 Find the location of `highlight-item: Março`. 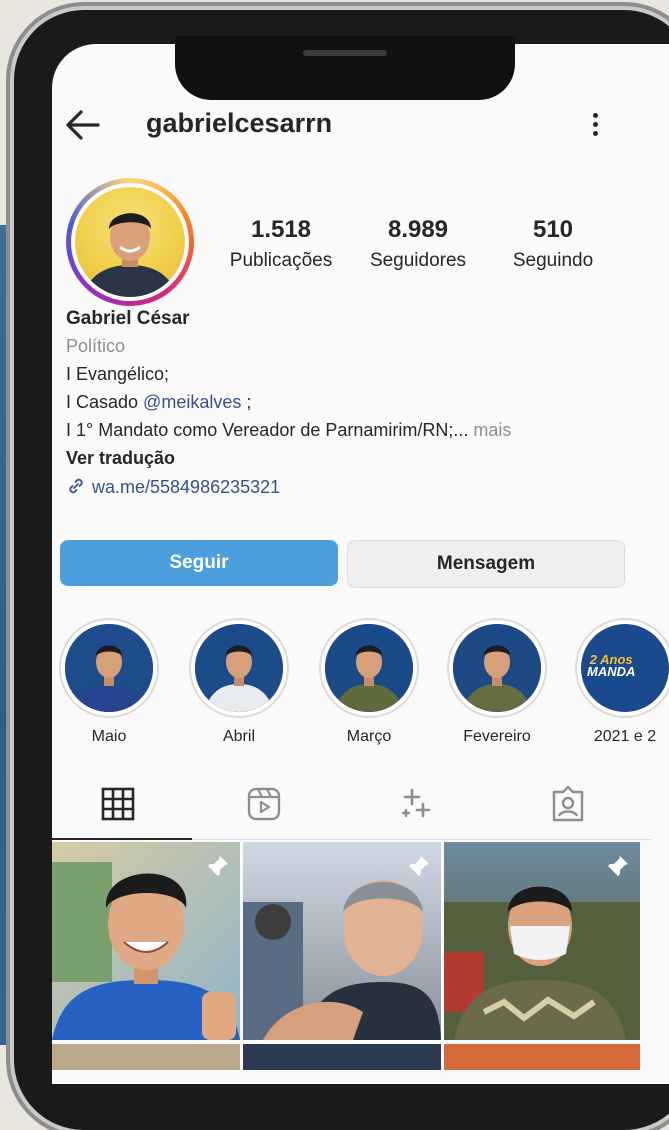

highlight-item: Março is located at coordinates (369, 682).